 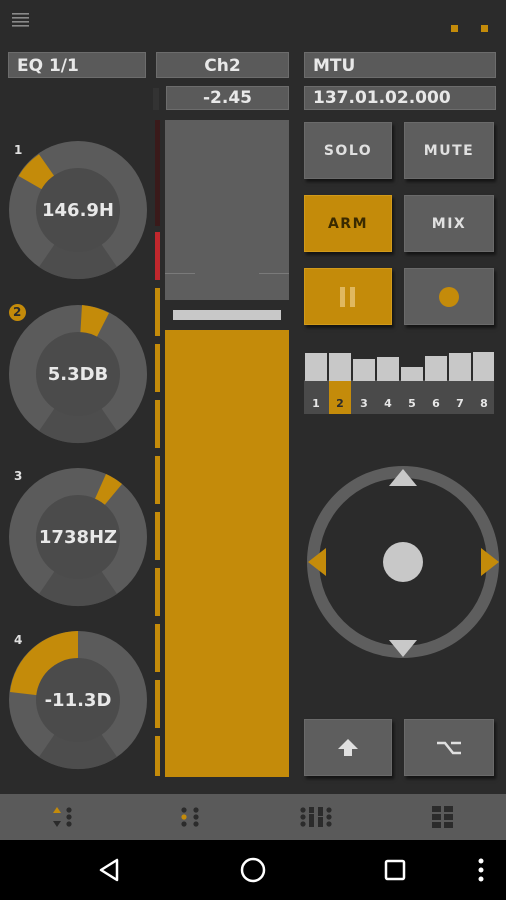 I want to click on dots-tab-icon, so click(x=190, y=817).